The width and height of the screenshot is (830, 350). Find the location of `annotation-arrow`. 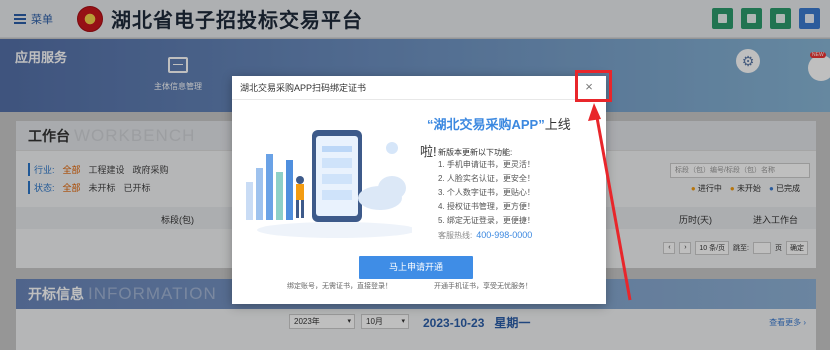

annotation-arrow is located at coordinates (610, 202).